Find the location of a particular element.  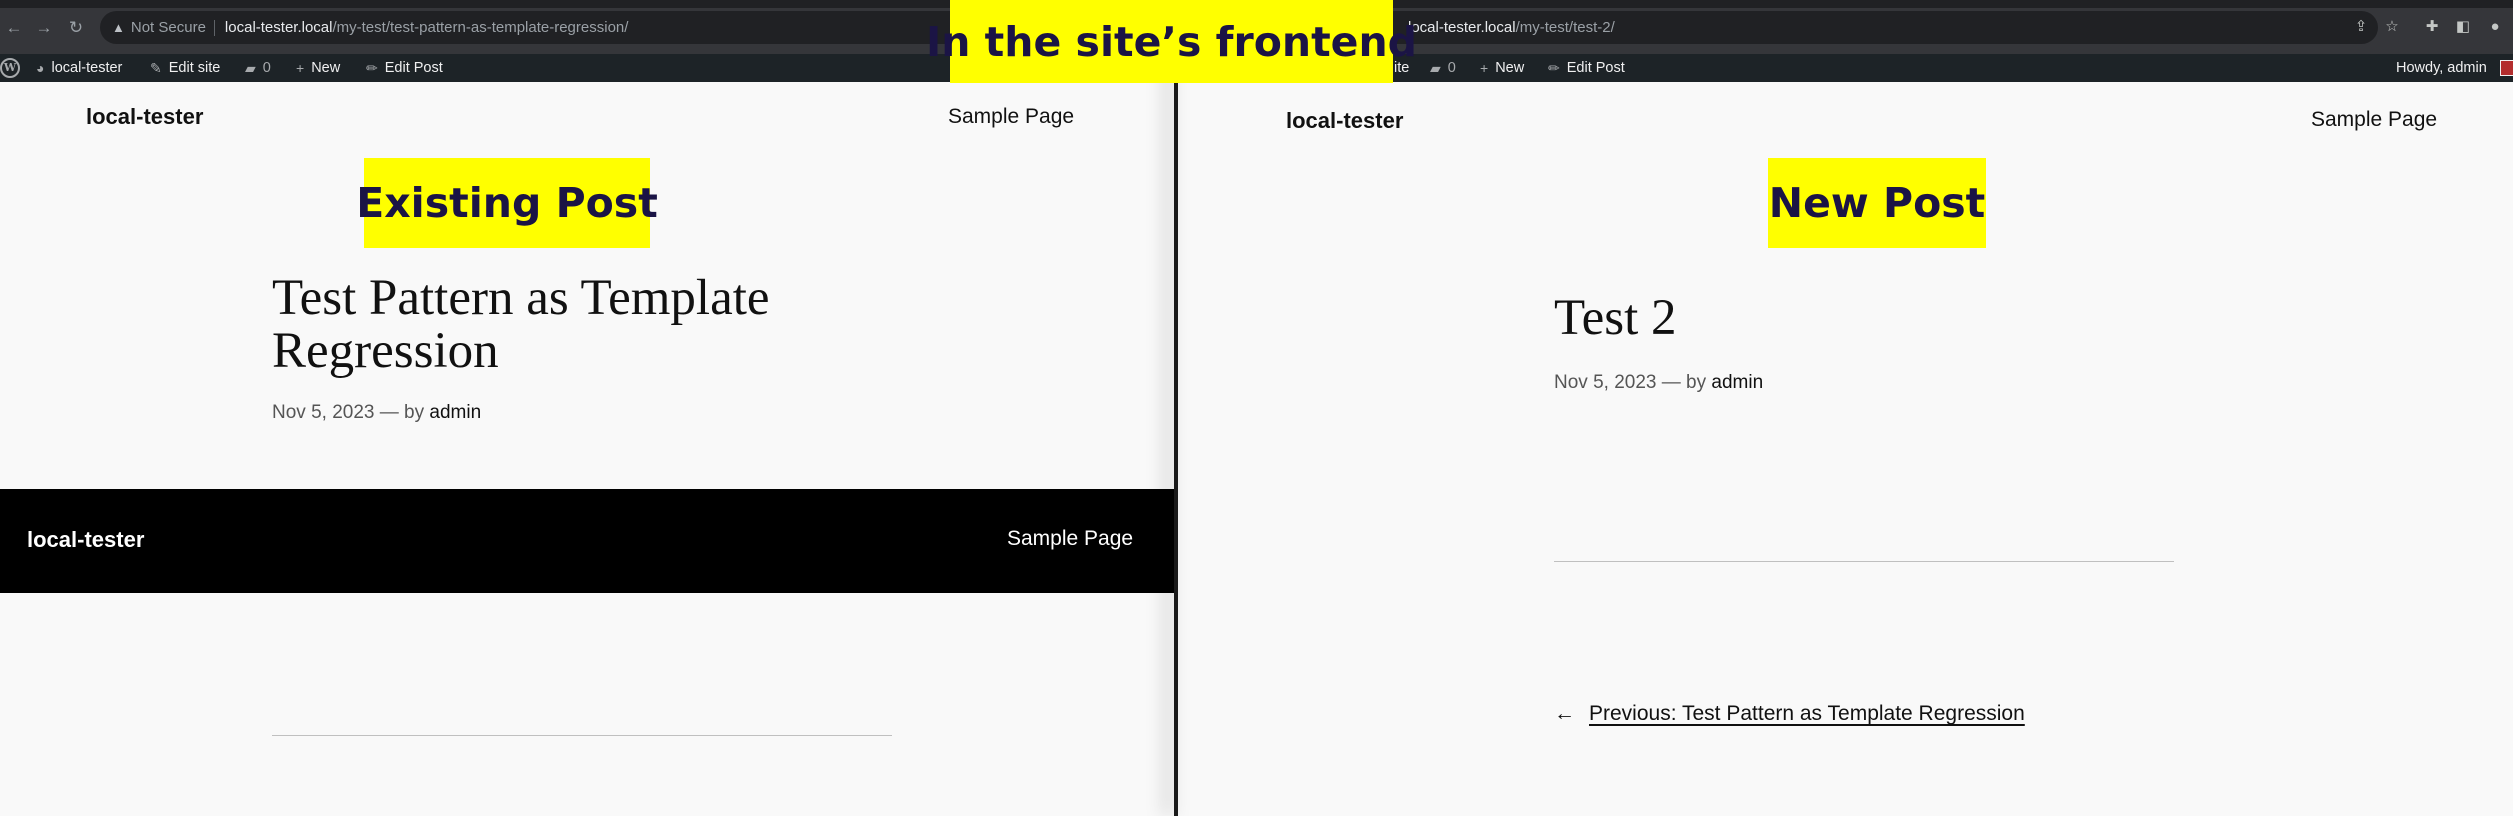

post-title: Test Pattern as Template Regression is located at coordinates (521, 324).